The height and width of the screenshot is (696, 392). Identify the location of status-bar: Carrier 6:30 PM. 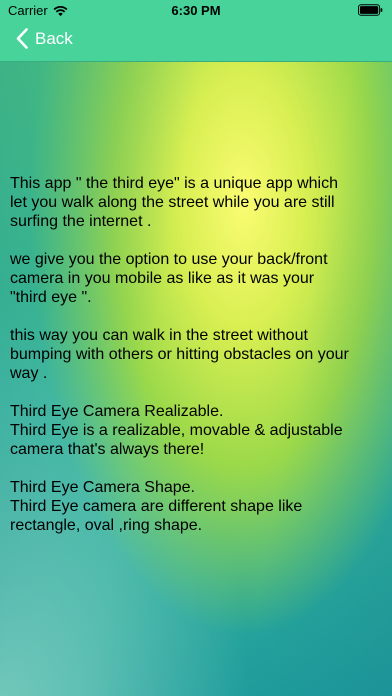
(196, 10).